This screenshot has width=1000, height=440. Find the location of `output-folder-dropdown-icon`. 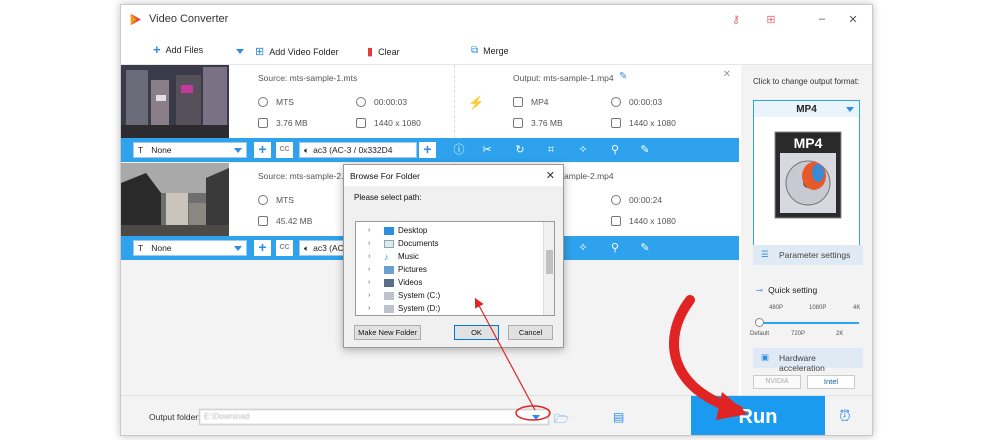

output-folder-dropdown-icon is located at coordinates (536, 417).